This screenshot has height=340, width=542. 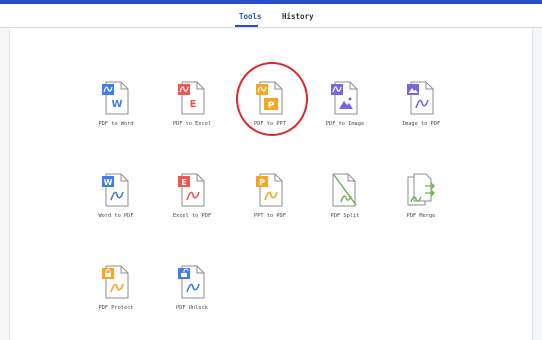 I want to click on tool-pdf-unlock: PDF Unlock, so click(x=192, y=292).